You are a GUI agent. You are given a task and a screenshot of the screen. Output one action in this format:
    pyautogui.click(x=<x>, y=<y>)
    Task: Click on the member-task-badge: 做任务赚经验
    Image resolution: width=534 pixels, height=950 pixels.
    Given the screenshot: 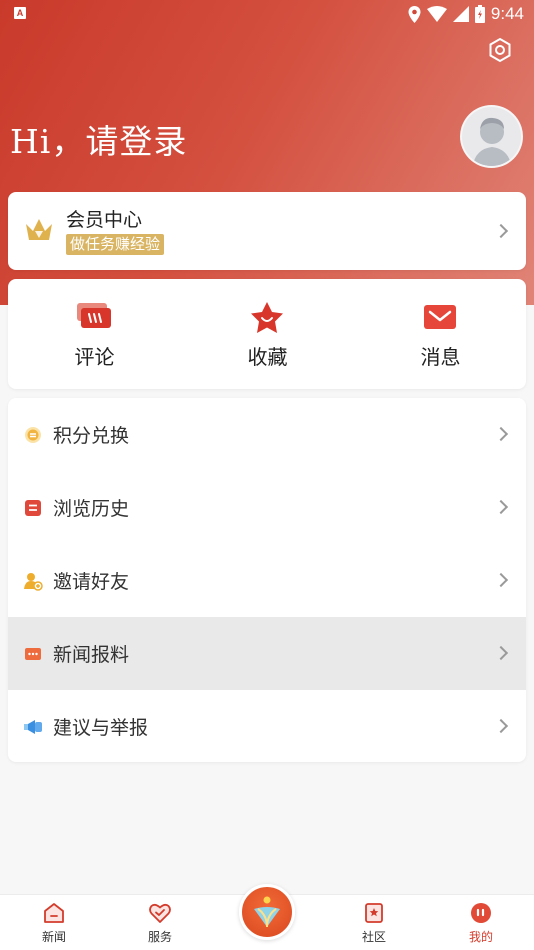 What is the action you would take?
    pyautogui.click(x=115, y=244)
    